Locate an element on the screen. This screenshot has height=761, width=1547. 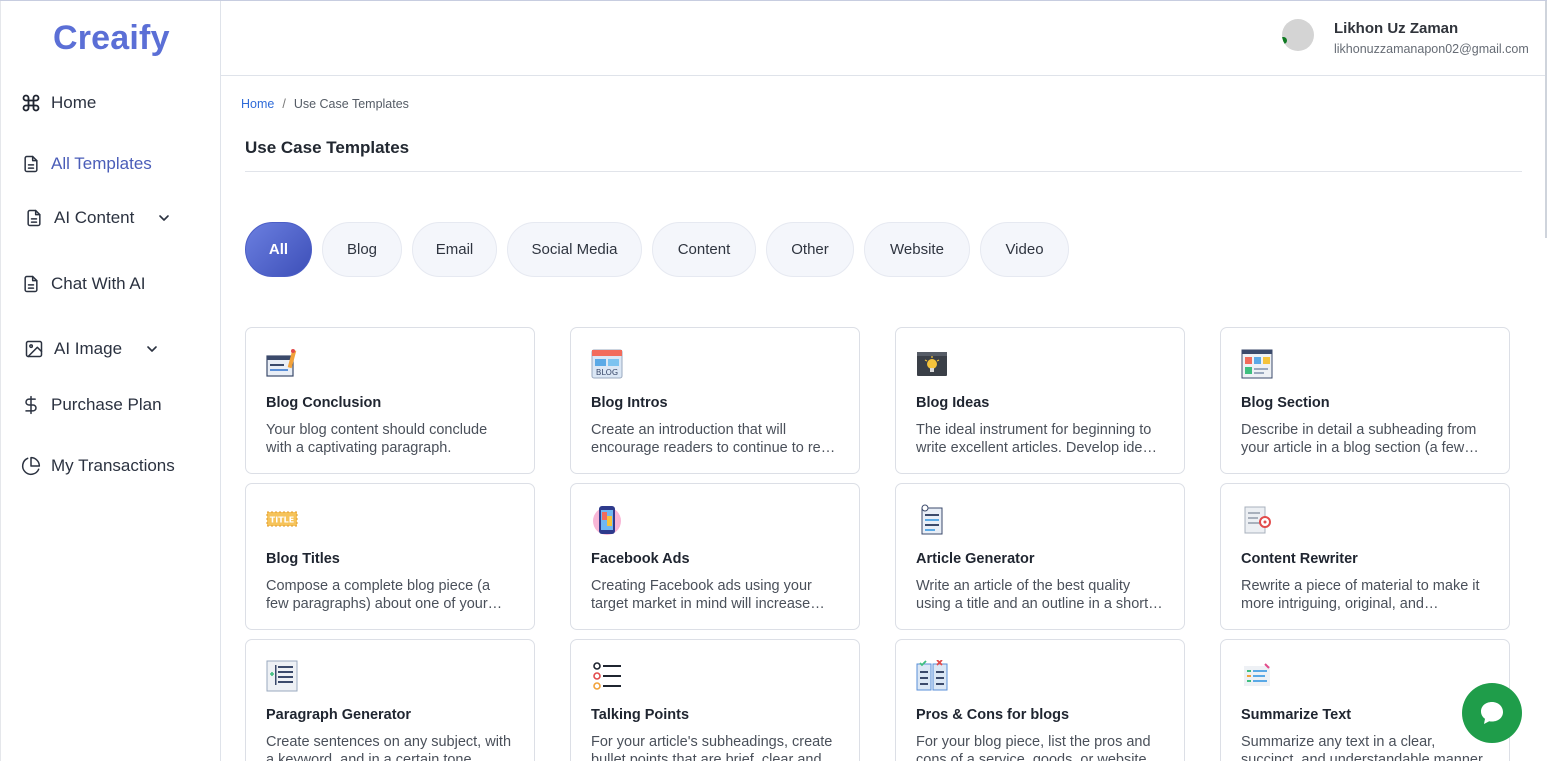
card-title: Talking Points is located at coordinates (640, 715).